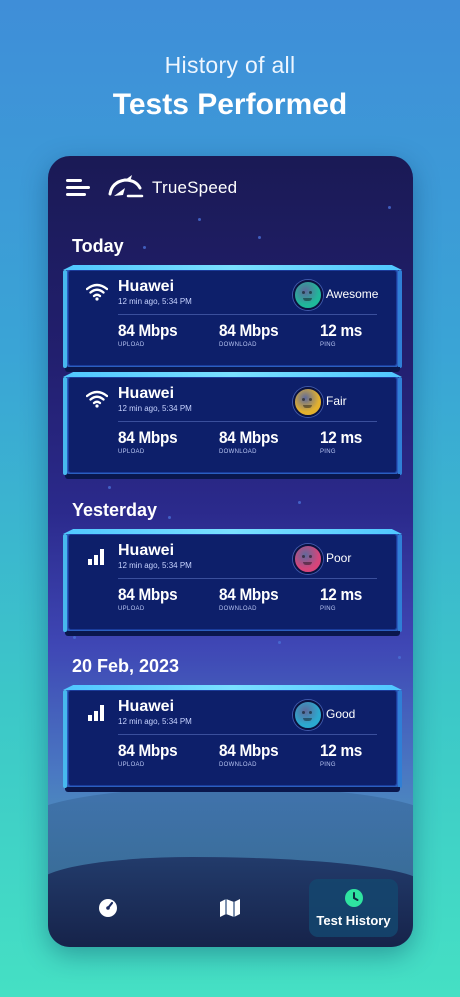 The height and width of the screenshot is (997, 460). I want to click on nav-test-history-label: Test History, so click(353, 920).